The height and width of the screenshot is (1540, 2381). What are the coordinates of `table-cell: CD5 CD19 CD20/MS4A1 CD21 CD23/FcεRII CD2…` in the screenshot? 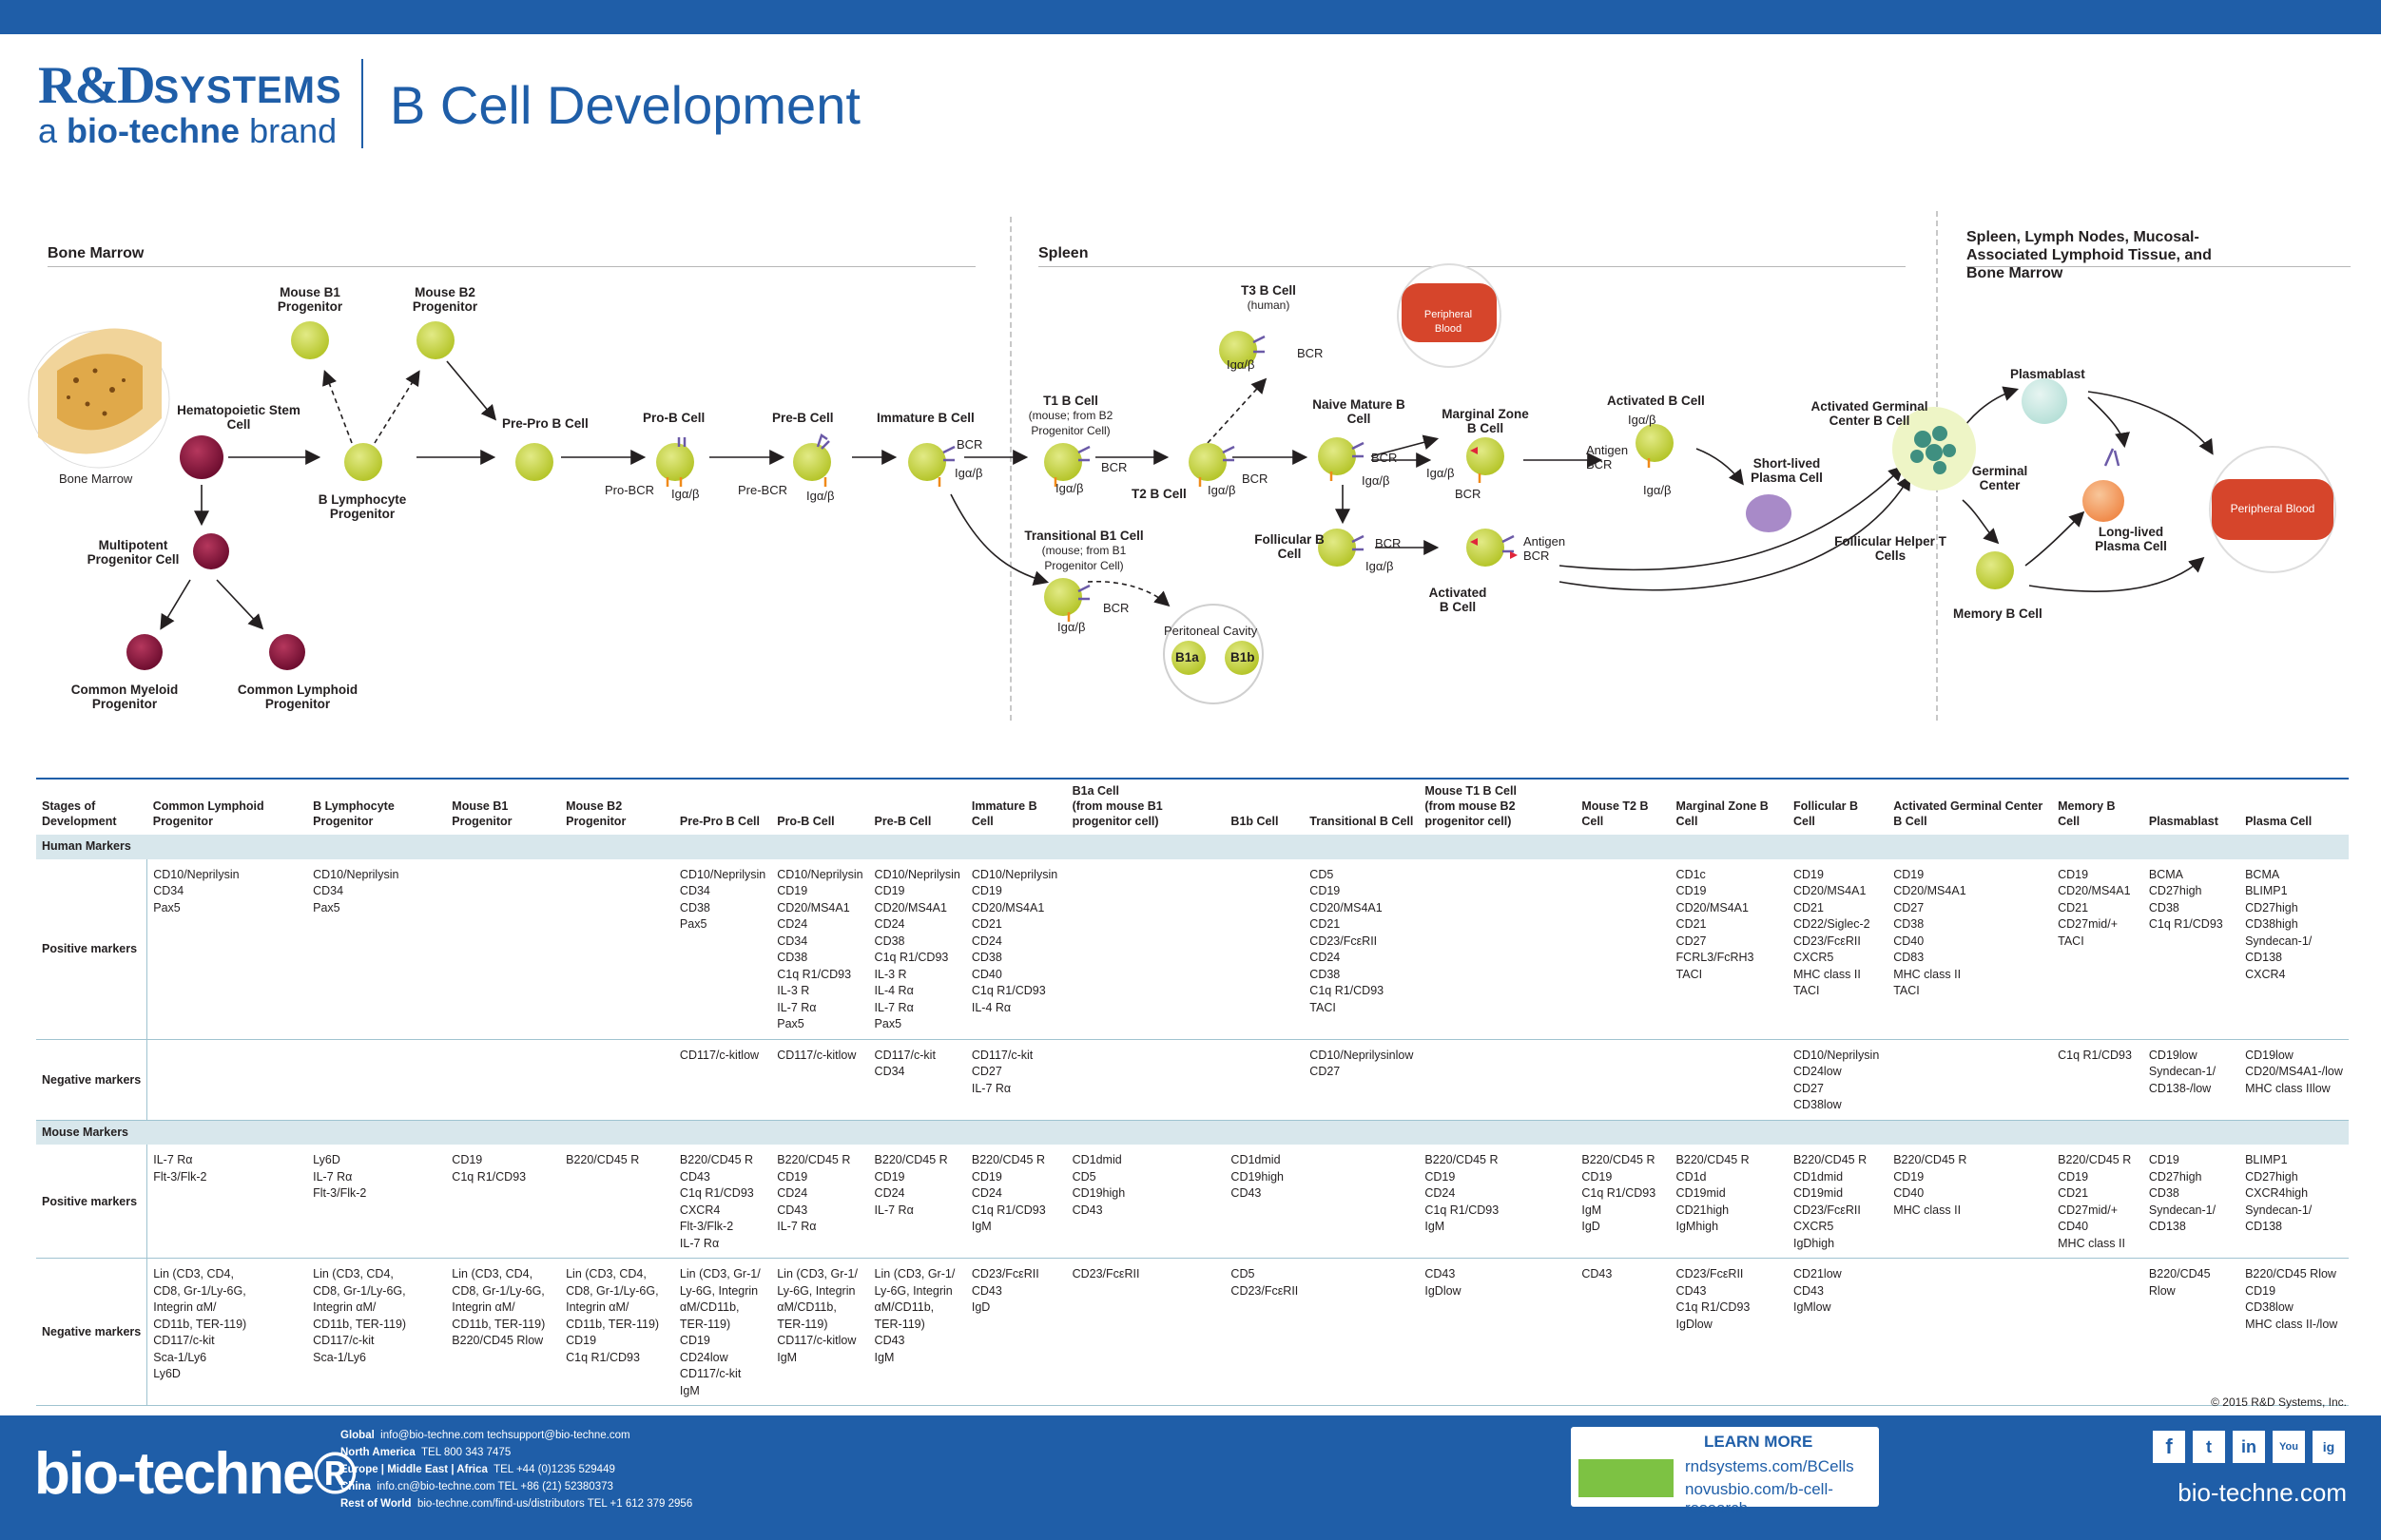 It's located at (1362, 949).